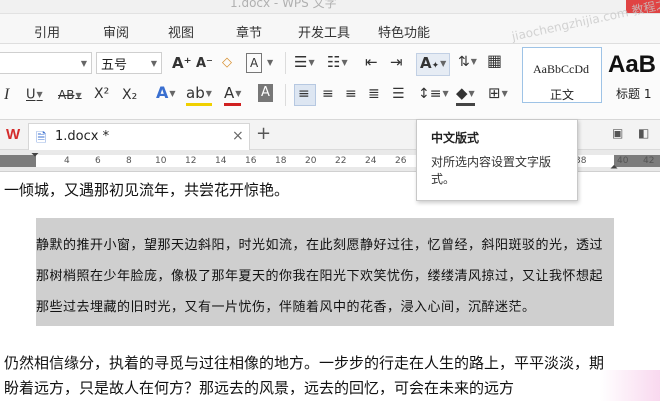 This screenshot has height=401, width=660. I want to click on text-effect-icon: A▼, so click(166, 93).